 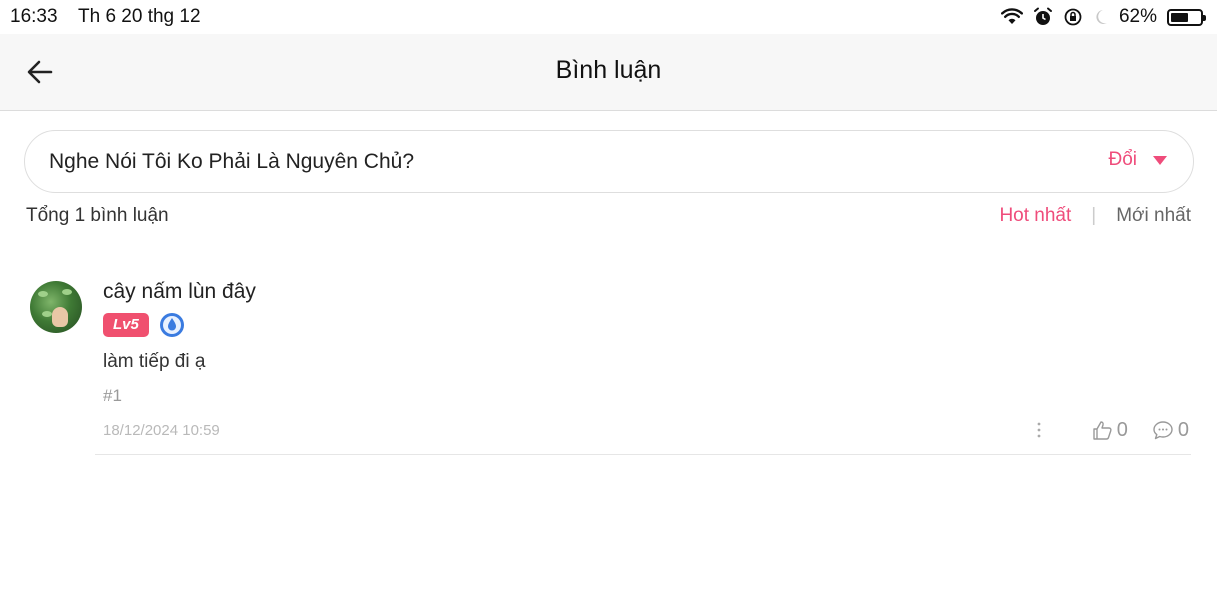 What do you see at coordinates (1153, 216) in the screenshot?
I see `sort-new-tab: Mới nhất` at bounding box center [1153, 216].